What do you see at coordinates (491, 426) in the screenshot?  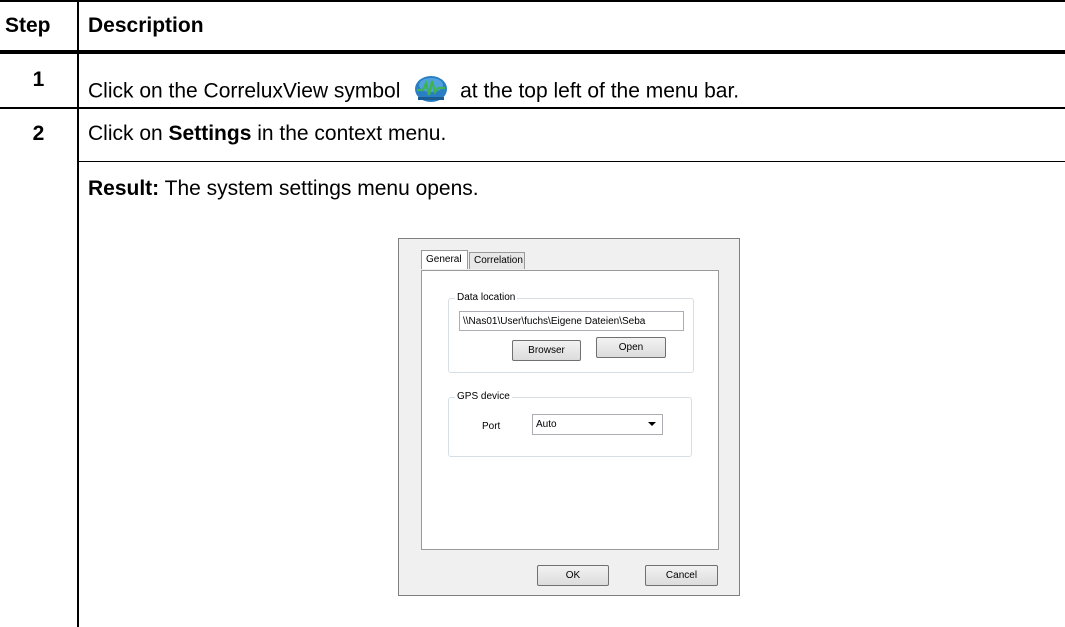 I see `port-label: Port` at bounding box center [491, 426].